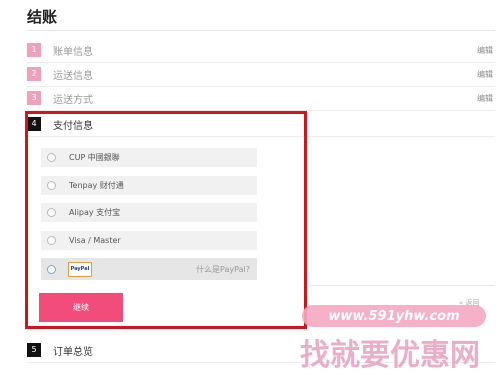  What do you see at coordinates (402, 285) in the screenshot?
I see `section-divider` at bounding box center [402, 285].